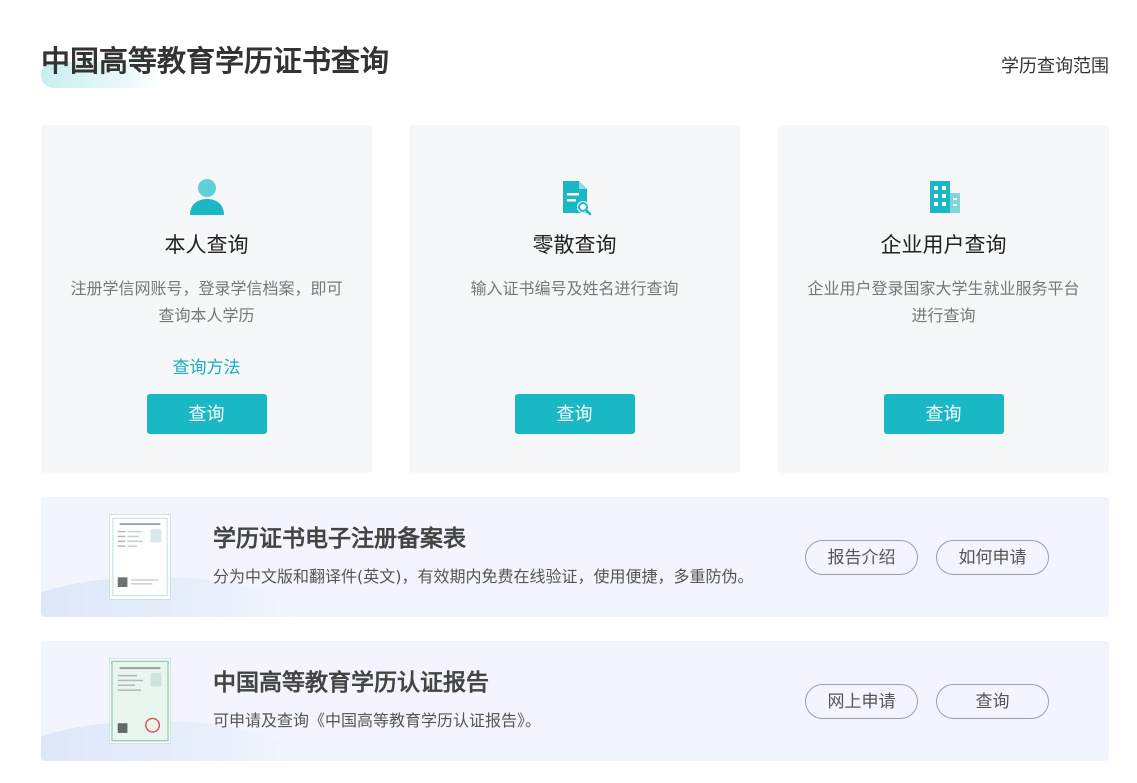  Describe the element at coordinates (351, 683) in the screenshot. I see `banner-title: 中国高等教育学历认证报告` at that location.